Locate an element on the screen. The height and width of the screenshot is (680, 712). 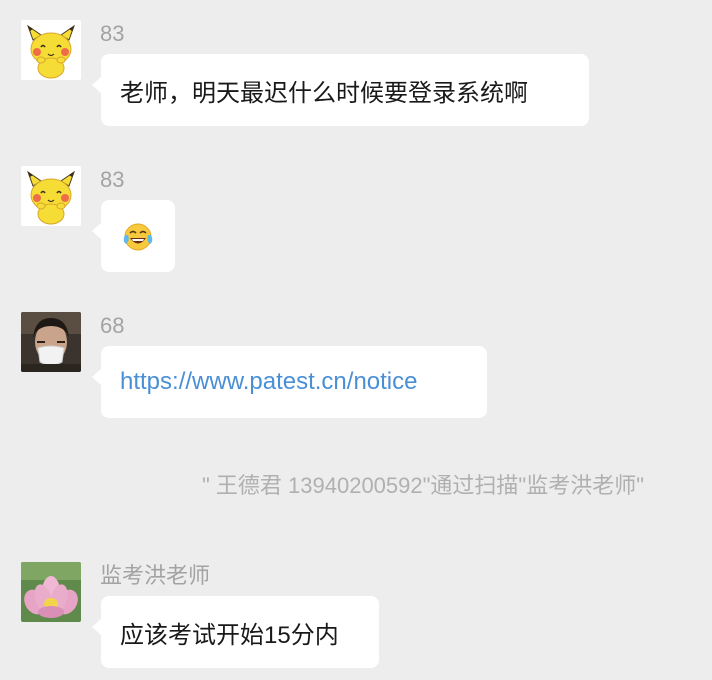
sender-name: 68 is located at coordinates (112, 325).